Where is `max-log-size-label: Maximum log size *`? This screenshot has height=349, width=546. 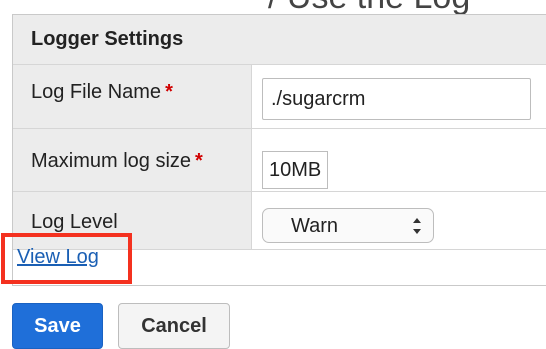
max-log-size-label: Maximum log size * is located at coordinates (117, 161).